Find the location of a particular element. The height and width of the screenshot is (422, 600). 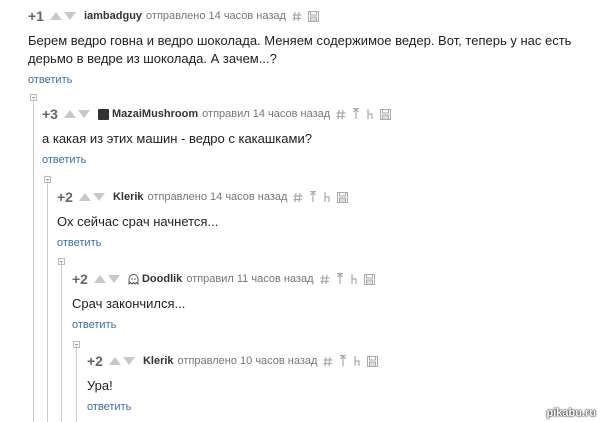

comment-rating: +1 is located at coordinates (36, 16).